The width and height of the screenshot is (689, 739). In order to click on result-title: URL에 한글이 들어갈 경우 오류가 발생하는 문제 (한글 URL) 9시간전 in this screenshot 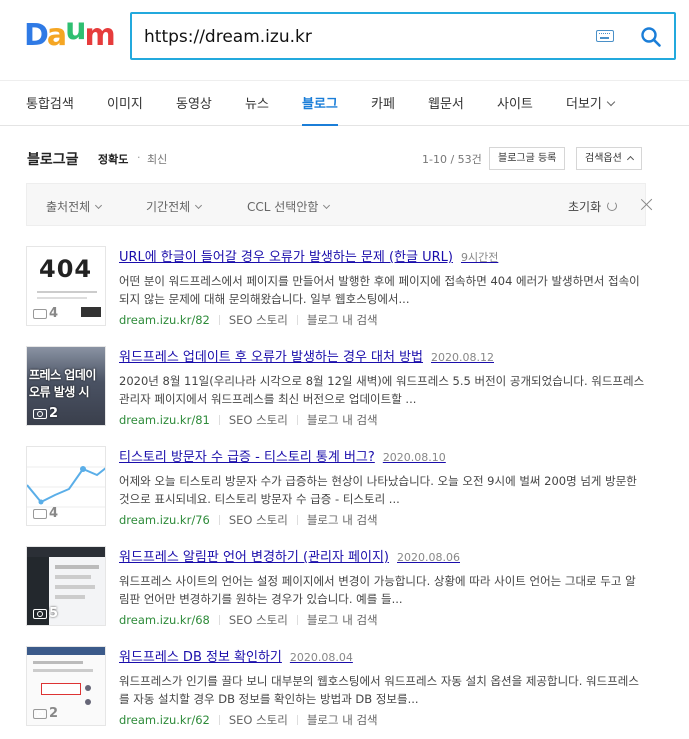, I will do `click(308, 255)`.